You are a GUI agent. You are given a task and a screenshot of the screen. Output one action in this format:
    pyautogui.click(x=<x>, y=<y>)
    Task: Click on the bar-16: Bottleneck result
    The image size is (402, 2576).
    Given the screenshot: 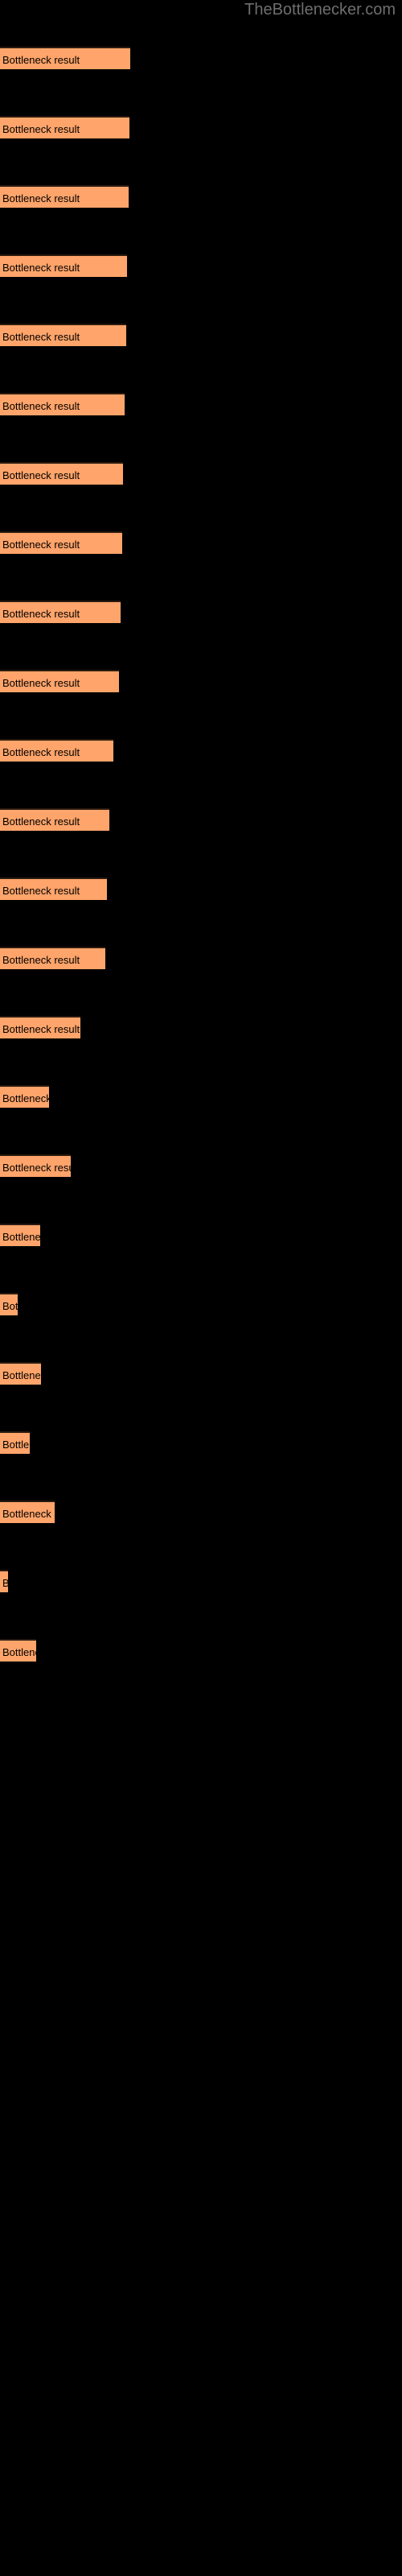 What is the action you would take?
    pyautogui.click(x=24, y=1096)
    